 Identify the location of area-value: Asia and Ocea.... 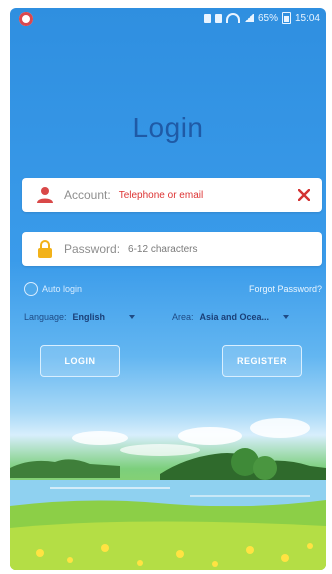
(234, 317).